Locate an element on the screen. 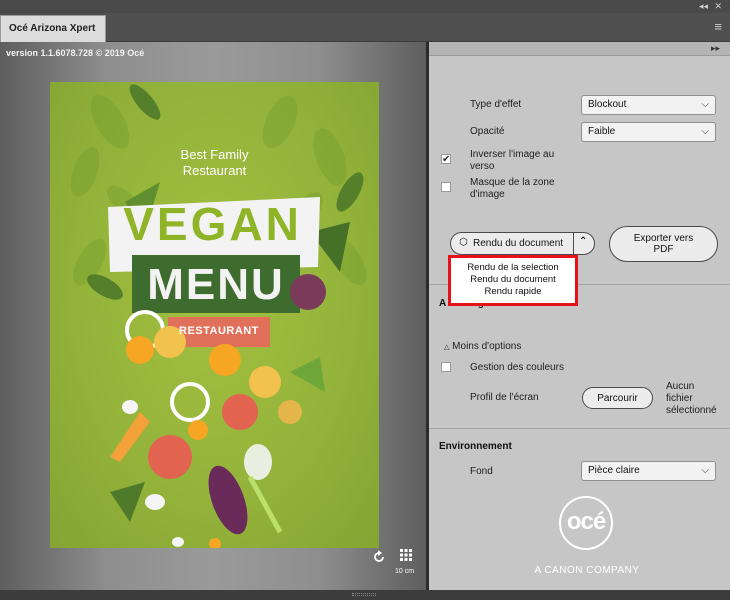  export-pdf-label-2: PDF is located at coordinates (663, 249).